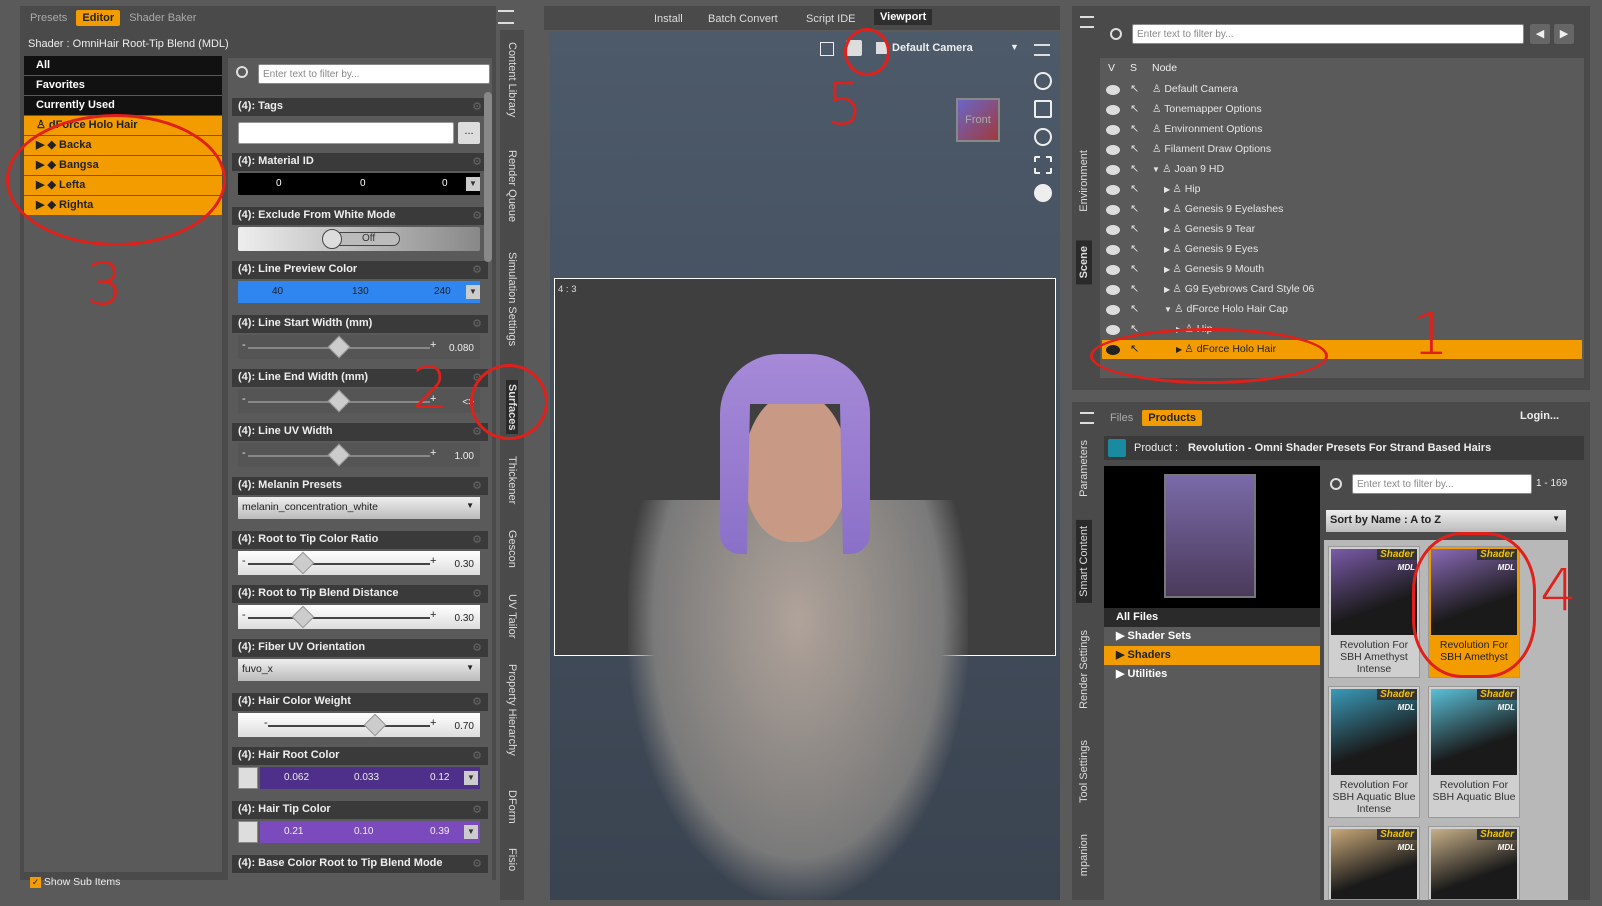 The width and height of the screenshot is (1602, 906). What do you see at coordinates (978, 120) in the screenshot?
I see `view-cube: Front` at bounding box center [978, 120].